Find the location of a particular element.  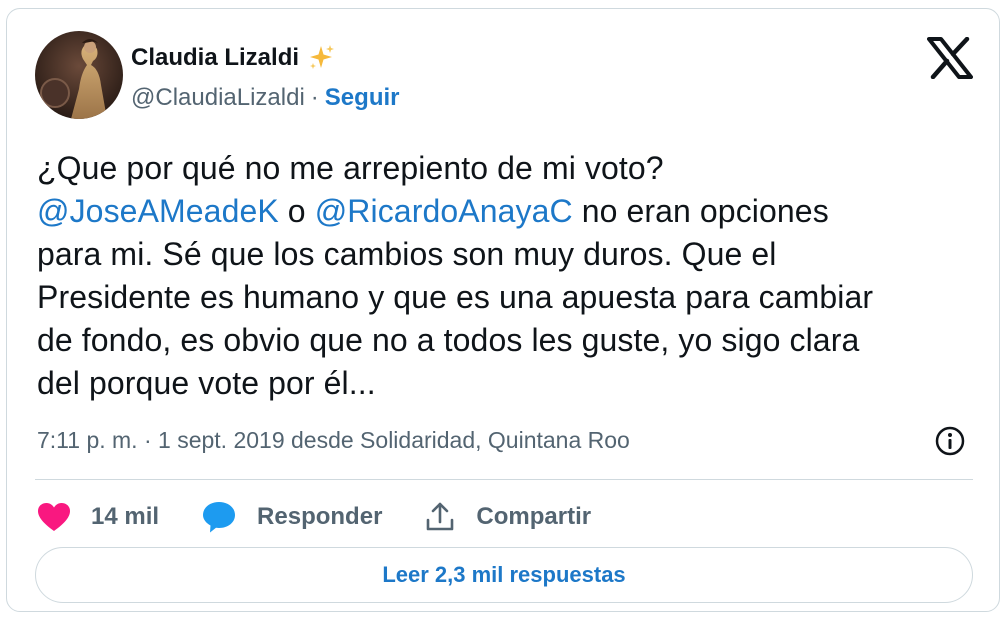

heart-icon is located at coordinates (54, 517).